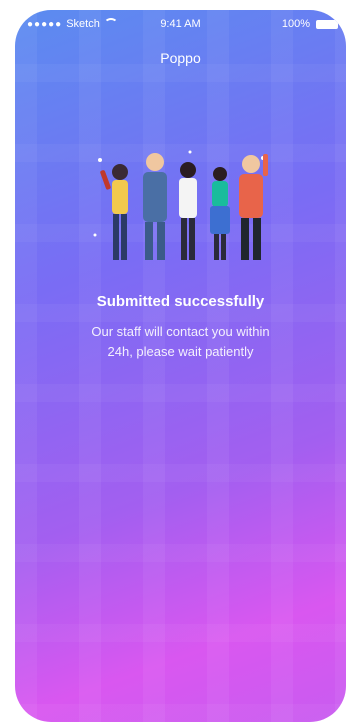  I want to click on success-description-line-2: 24h, please wait patiently, so click(180, 351).